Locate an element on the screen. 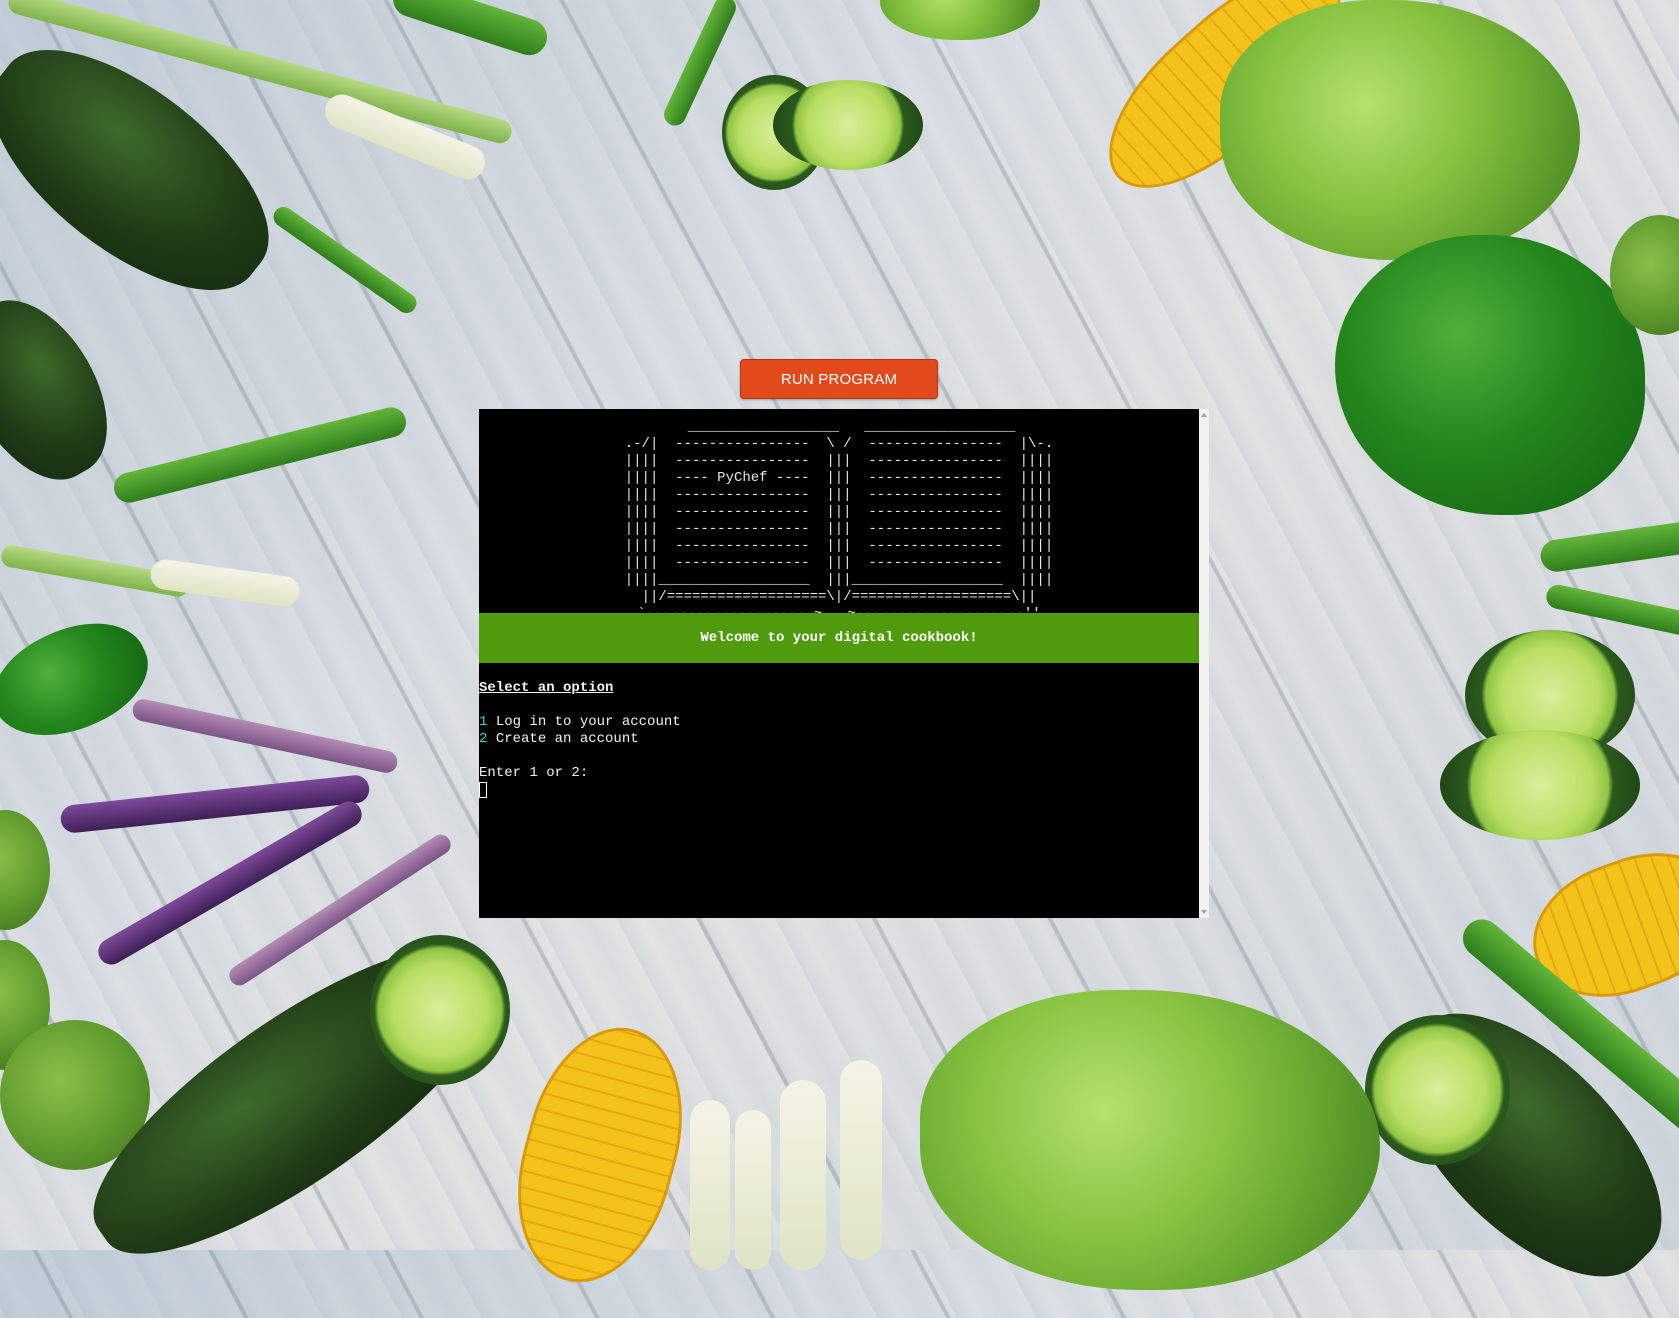 The image size is (1679, 1318). option-number: 1 is located at coordinates (483, 722).